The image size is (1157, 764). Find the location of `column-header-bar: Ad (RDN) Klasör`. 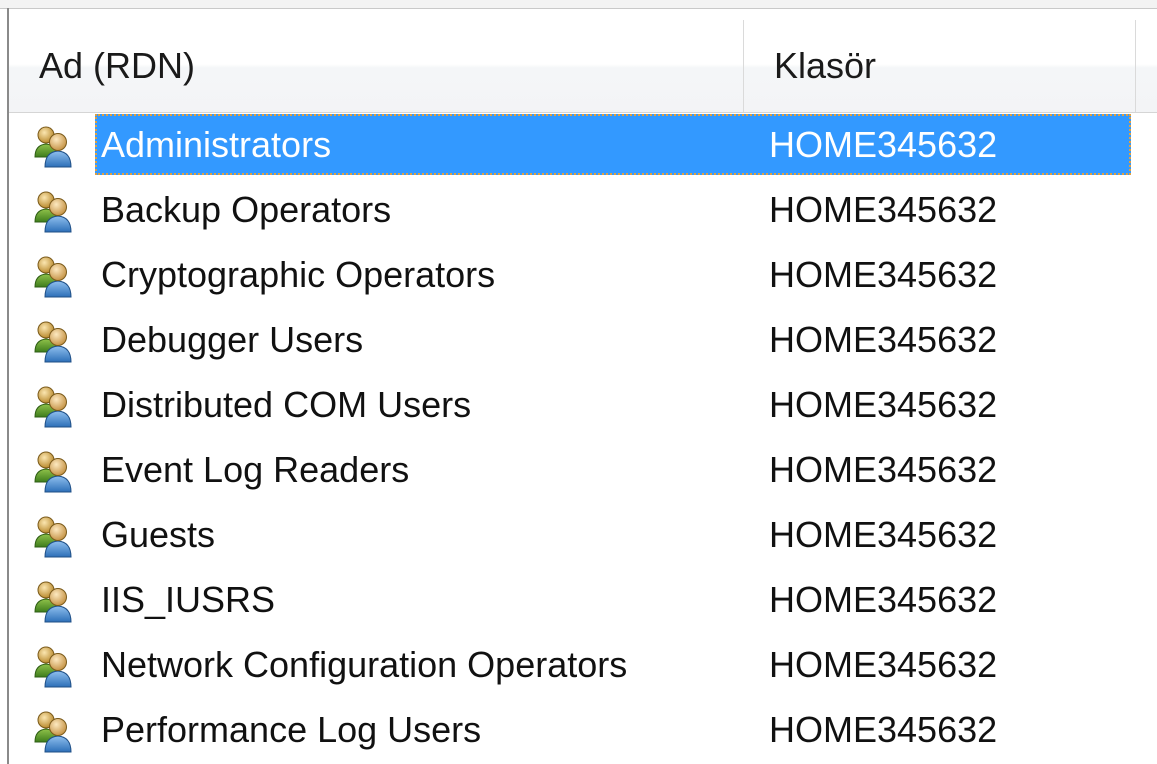

column-header-bar: Ad (RDN) Klasör is located at coordinates (583, 66).